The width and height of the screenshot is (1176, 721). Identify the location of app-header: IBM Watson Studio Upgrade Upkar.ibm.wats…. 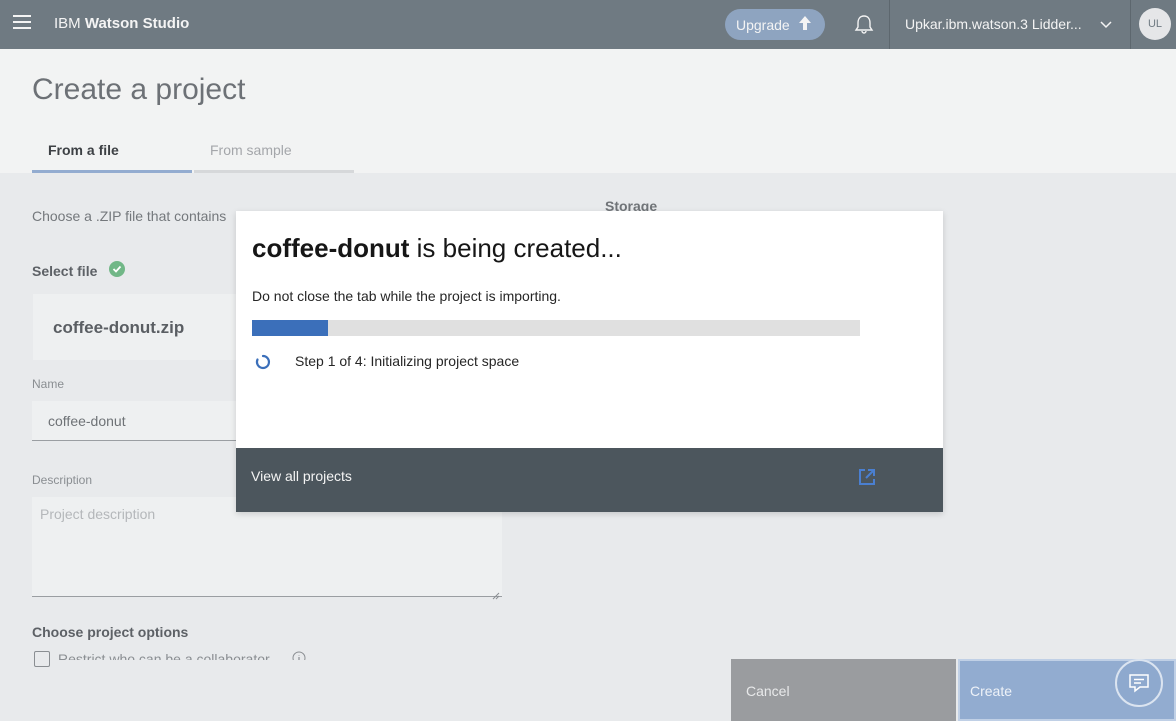
(588, 24).